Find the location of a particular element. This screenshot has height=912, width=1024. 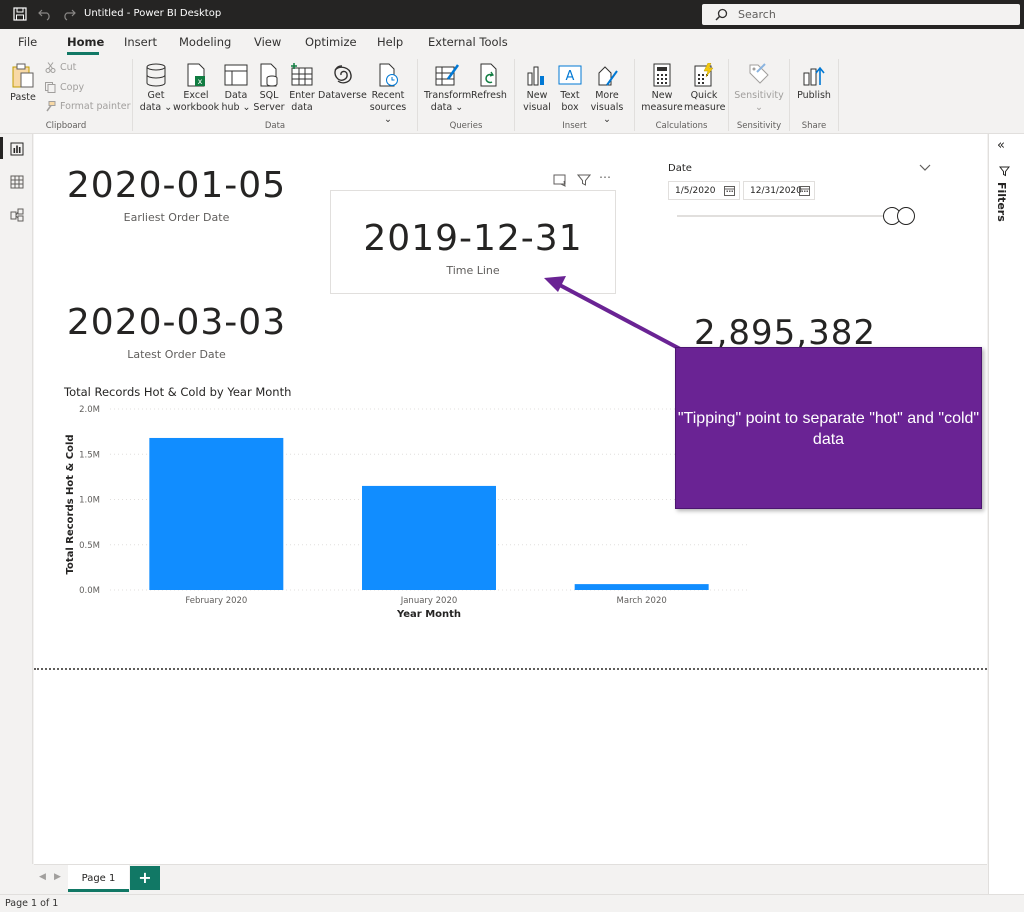

recent-sources-button: Recent sources ⌄ is located at coordinates (388, 94).